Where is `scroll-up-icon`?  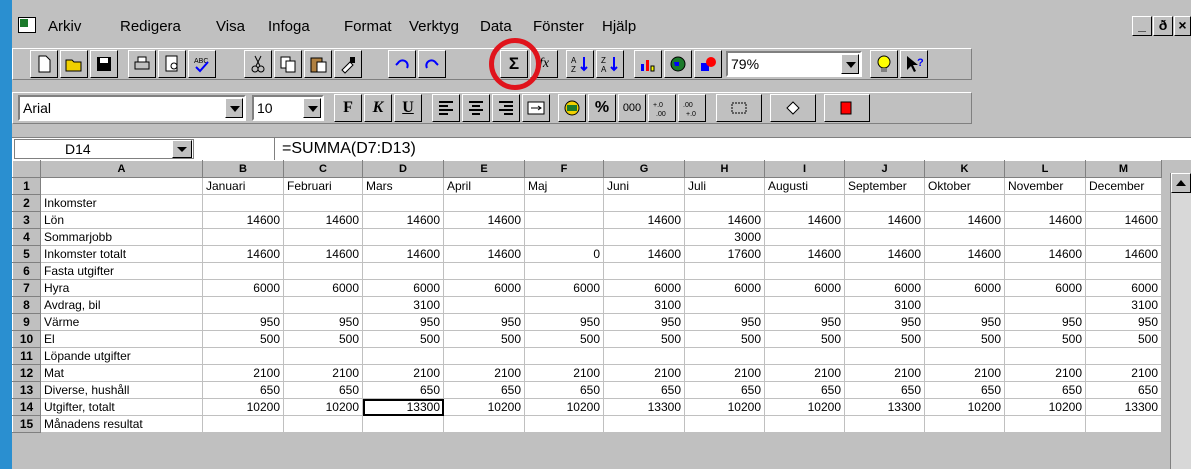 scroll-up-icon is located at coordinates (1181, 183).